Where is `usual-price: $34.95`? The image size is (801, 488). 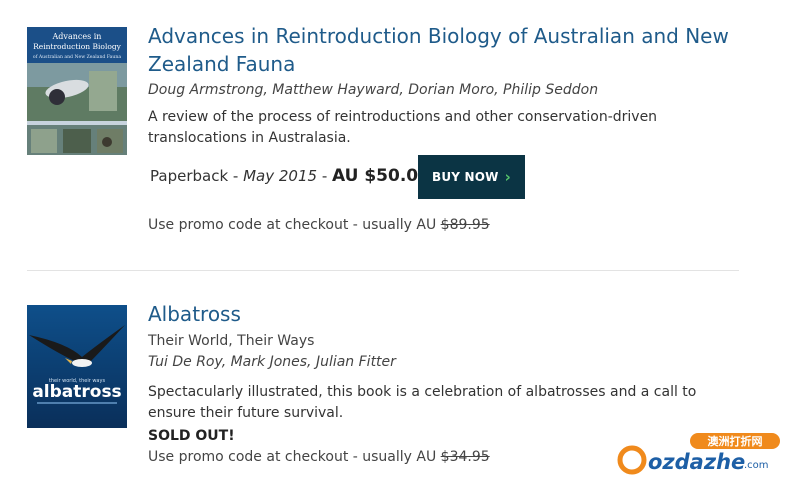
usual-price: $34.95 is located at coordinates (465, 457).